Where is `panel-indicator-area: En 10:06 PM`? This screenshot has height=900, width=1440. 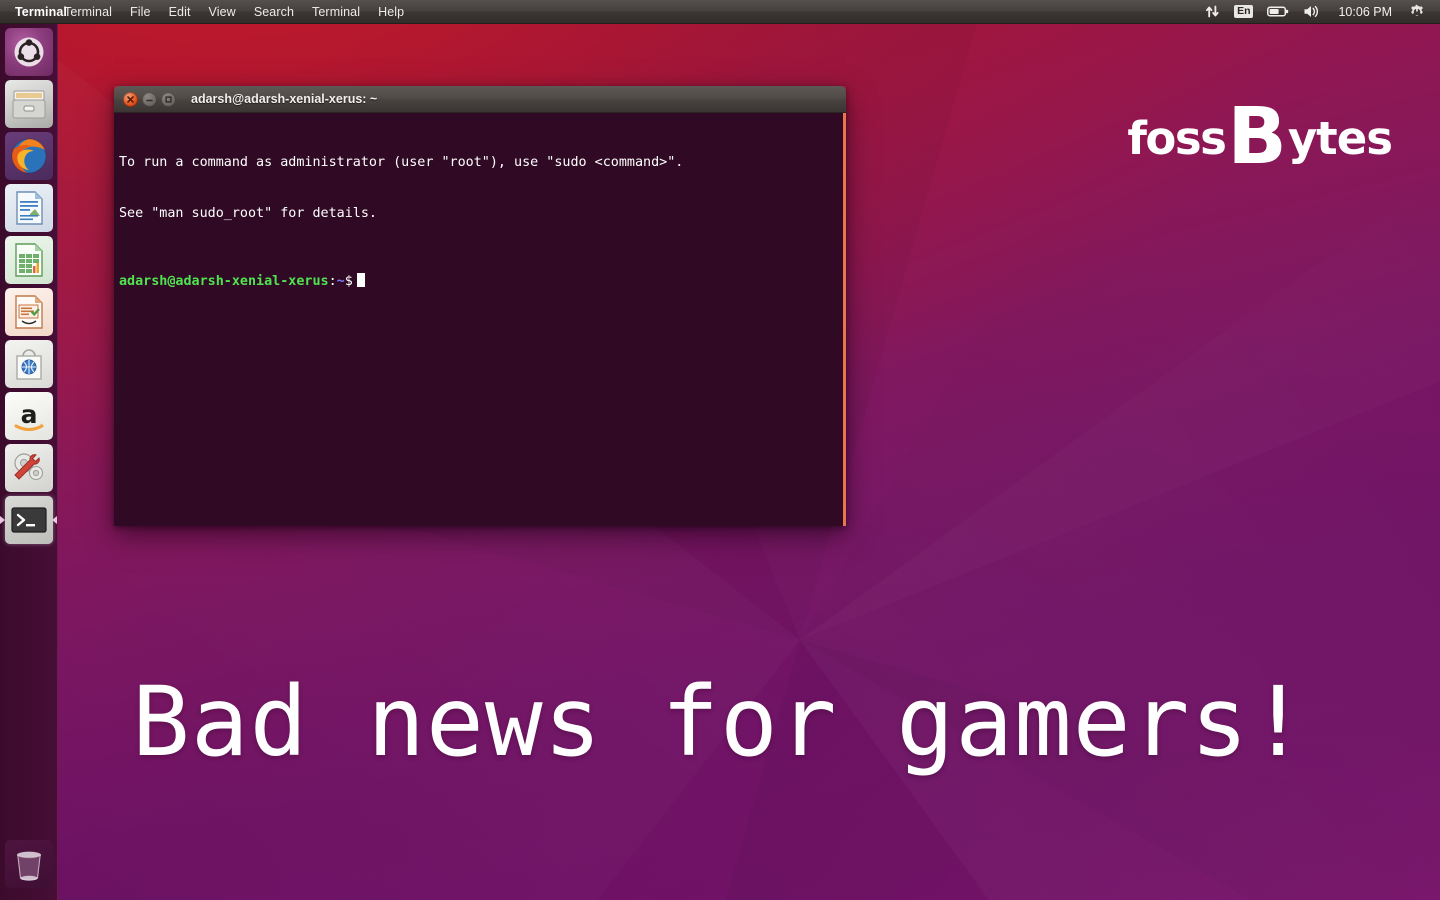 panel-indicator-area: En 10:06 PM is located at coordinates (1319, 12).